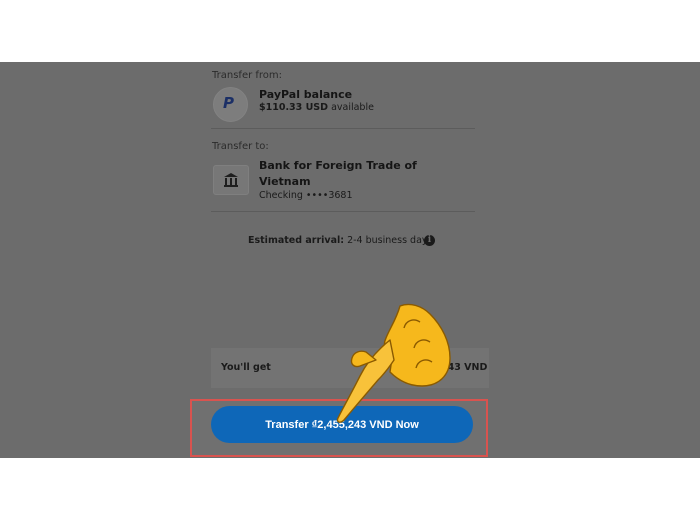 Image resolution: width=700 pixels, height=525 pixels. I want to click on balance-amount: $110.33 USD, so click(294, 107).